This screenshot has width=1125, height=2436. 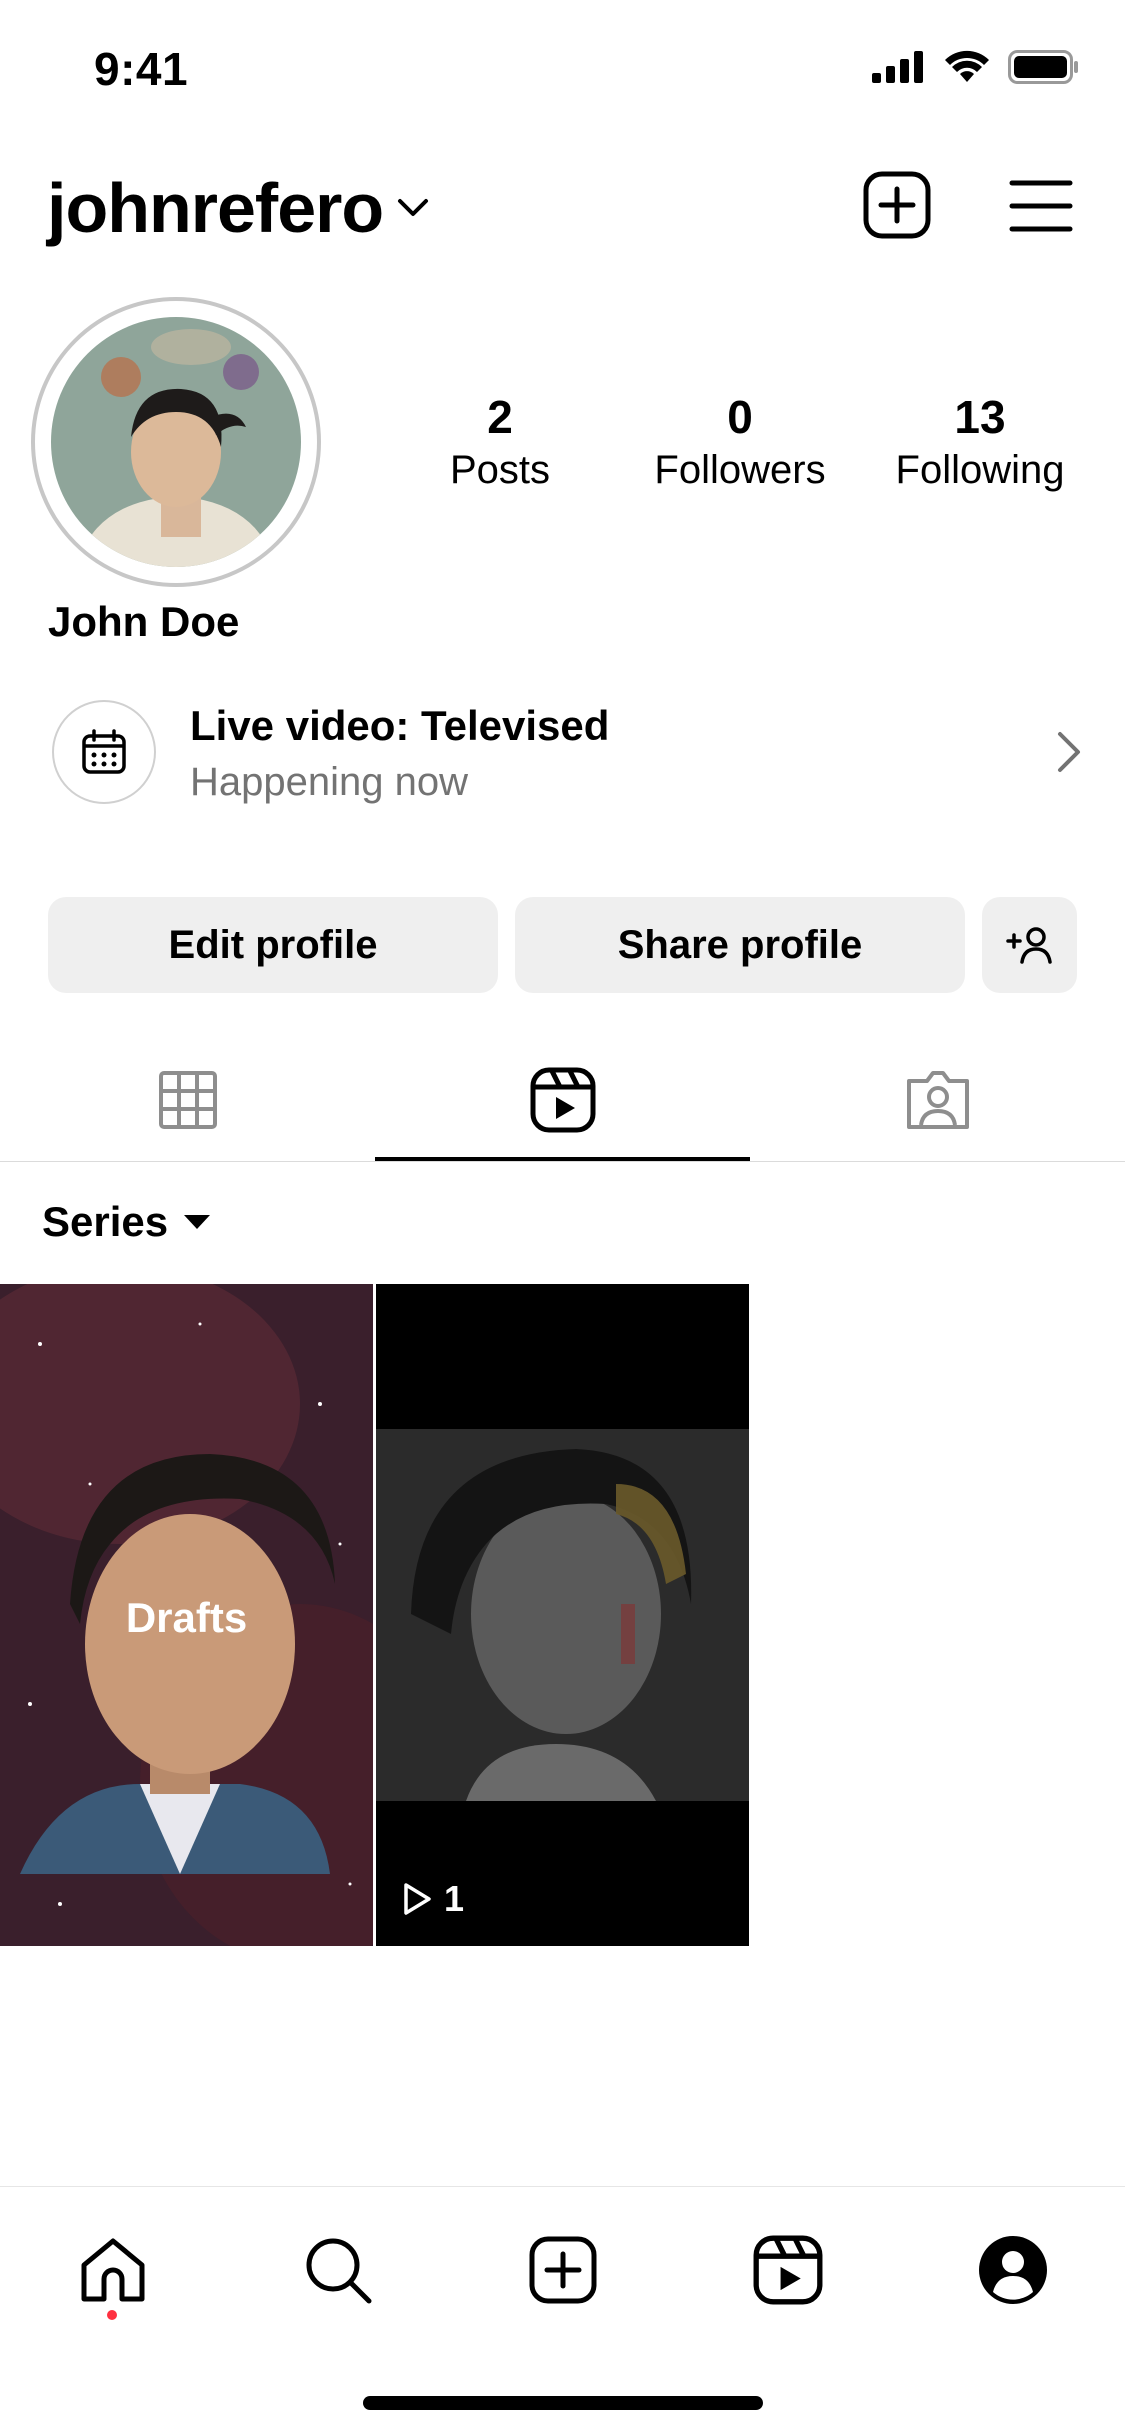 What do you see at coordinates (740, 945) in the screenshot?
I see `share-profile-button: Share profile` at bounding box center [740, 945].